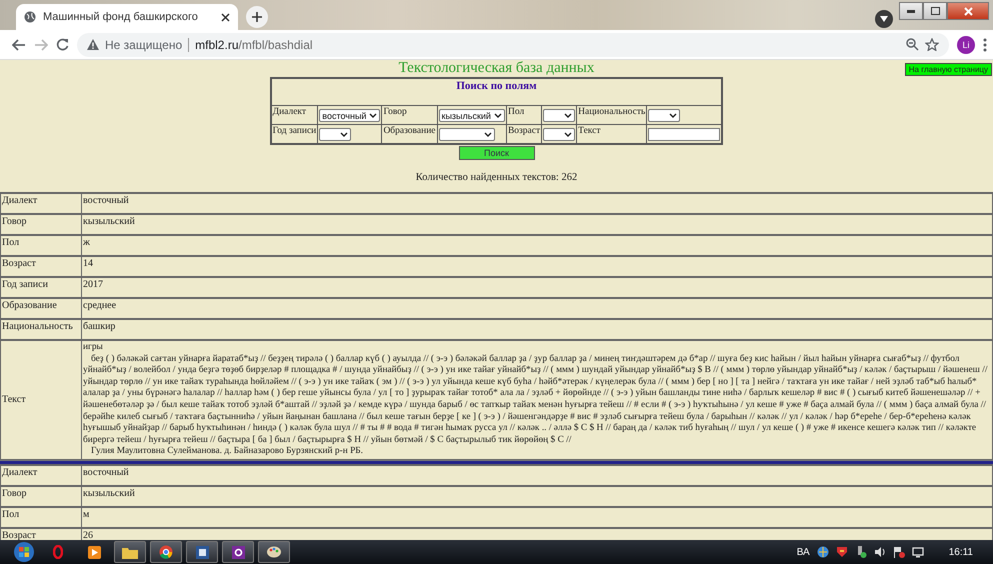 This screenshot has height=564, width=993. I want to click on maximize-button, so click(935, 11).